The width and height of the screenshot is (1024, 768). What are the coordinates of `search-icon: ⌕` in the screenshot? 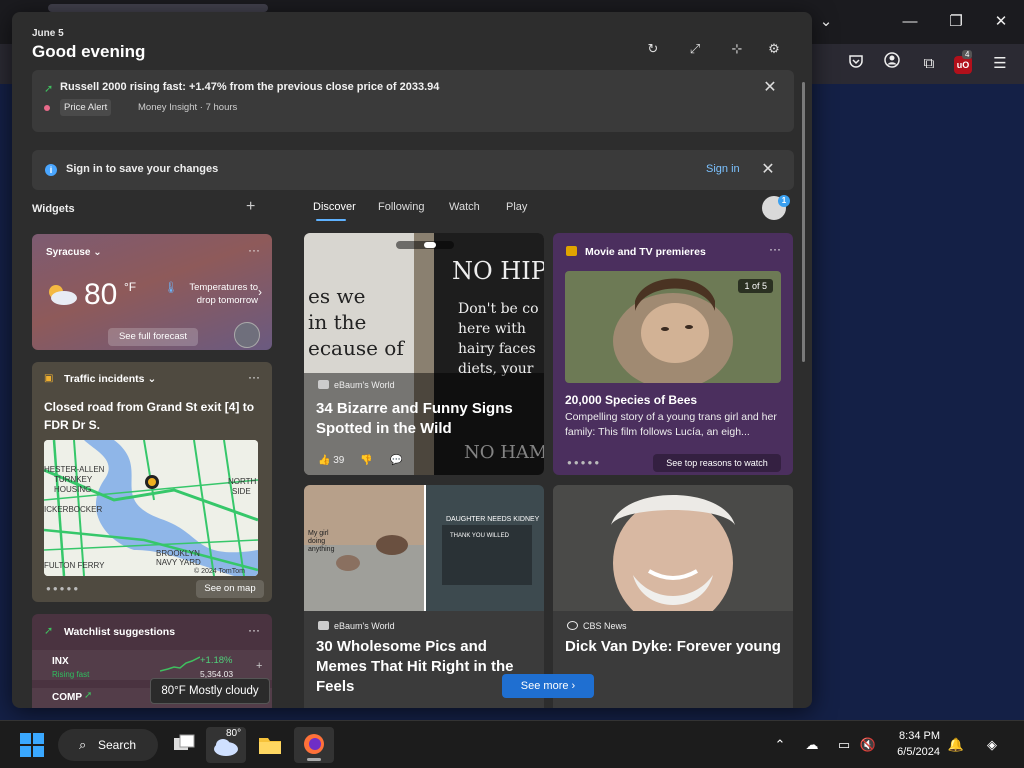 It's located at (83, 744).